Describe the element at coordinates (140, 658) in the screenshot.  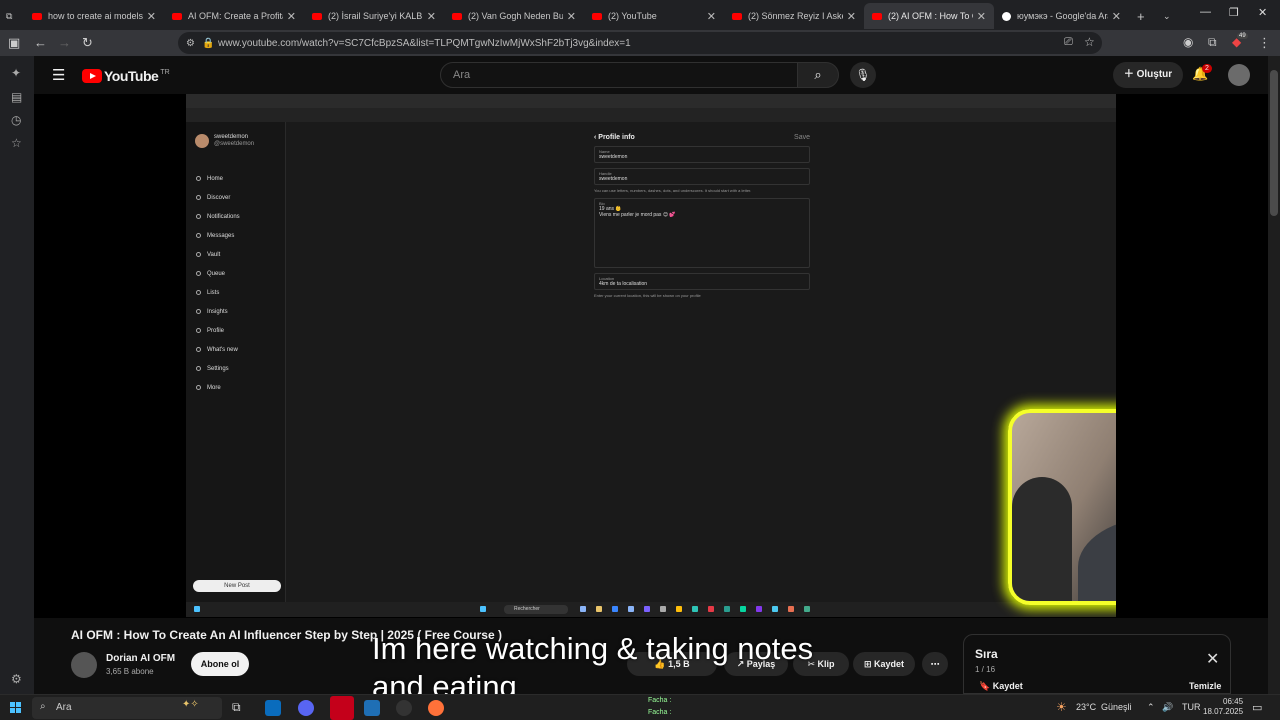
I see `channel-name: Dorian AI OFM` at that location.